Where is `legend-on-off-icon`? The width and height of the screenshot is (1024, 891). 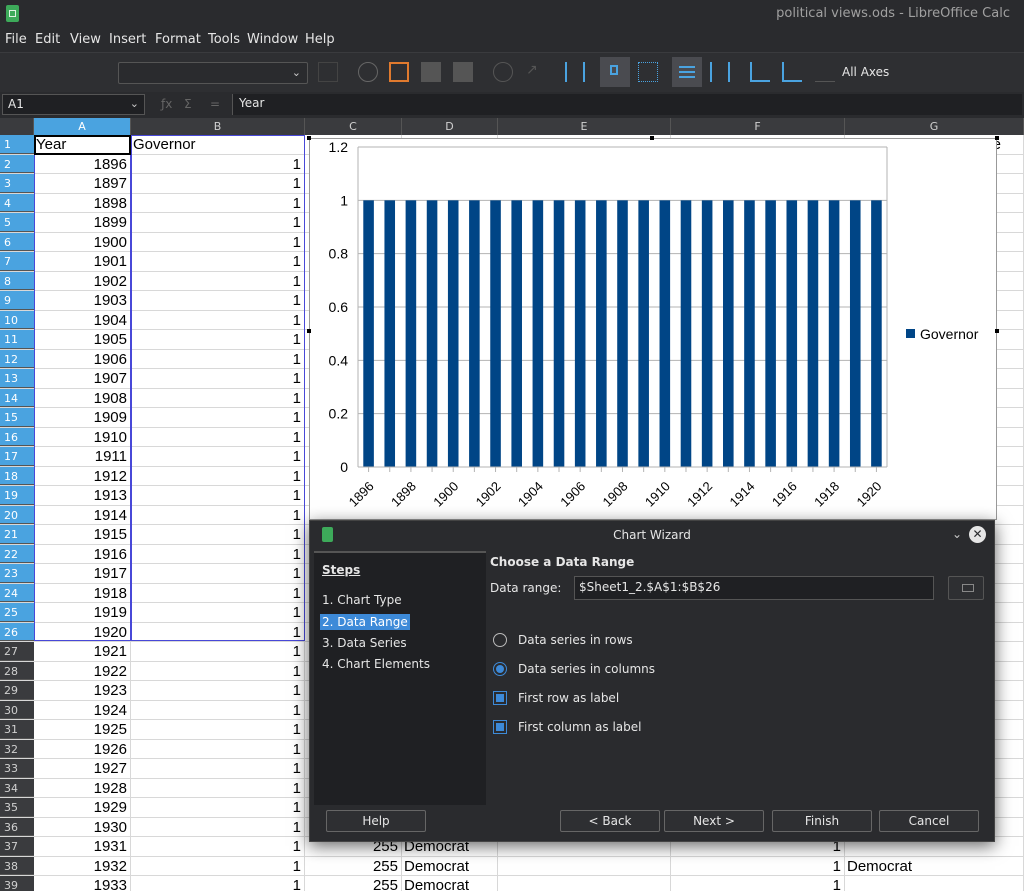 legend-on-off-icon is located at coordinates (615, 72).